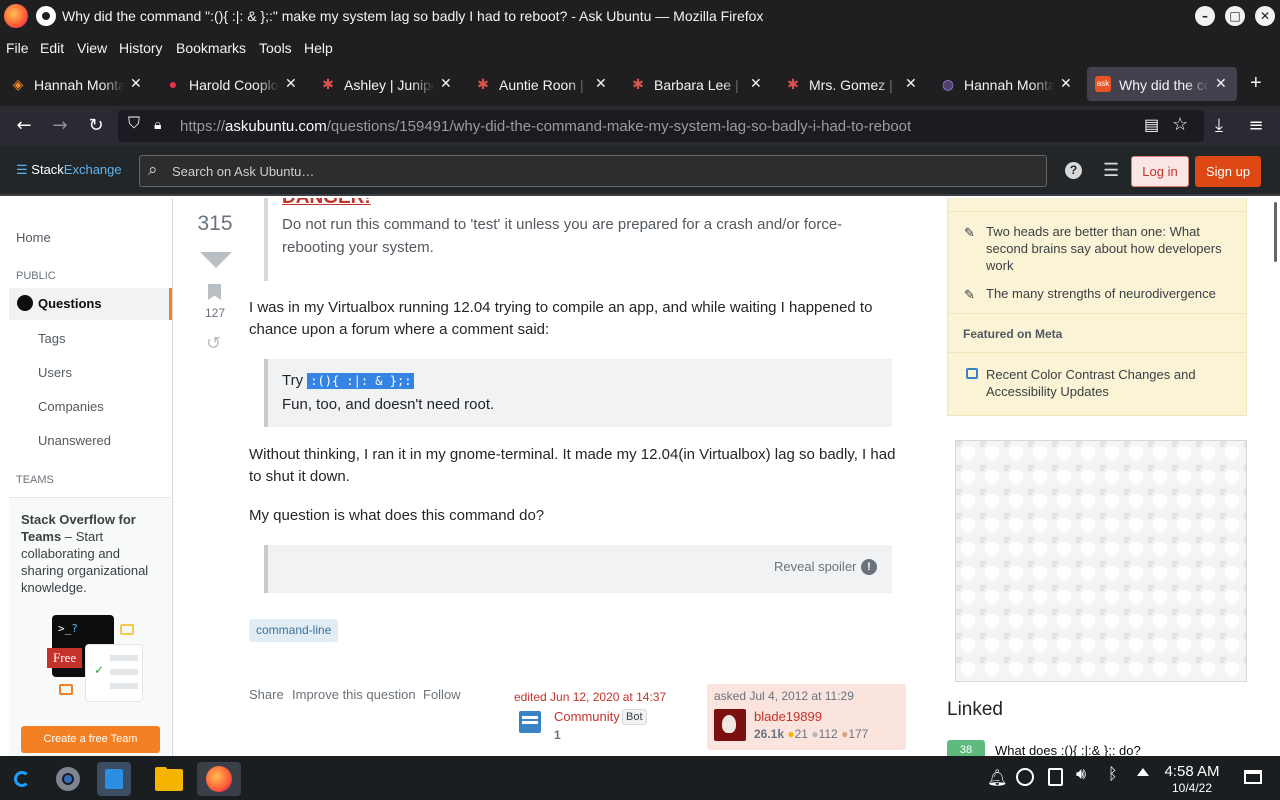 This screenshot has height=800, width=1280. I want to click on login-button: Log in, so click(1160, 171).